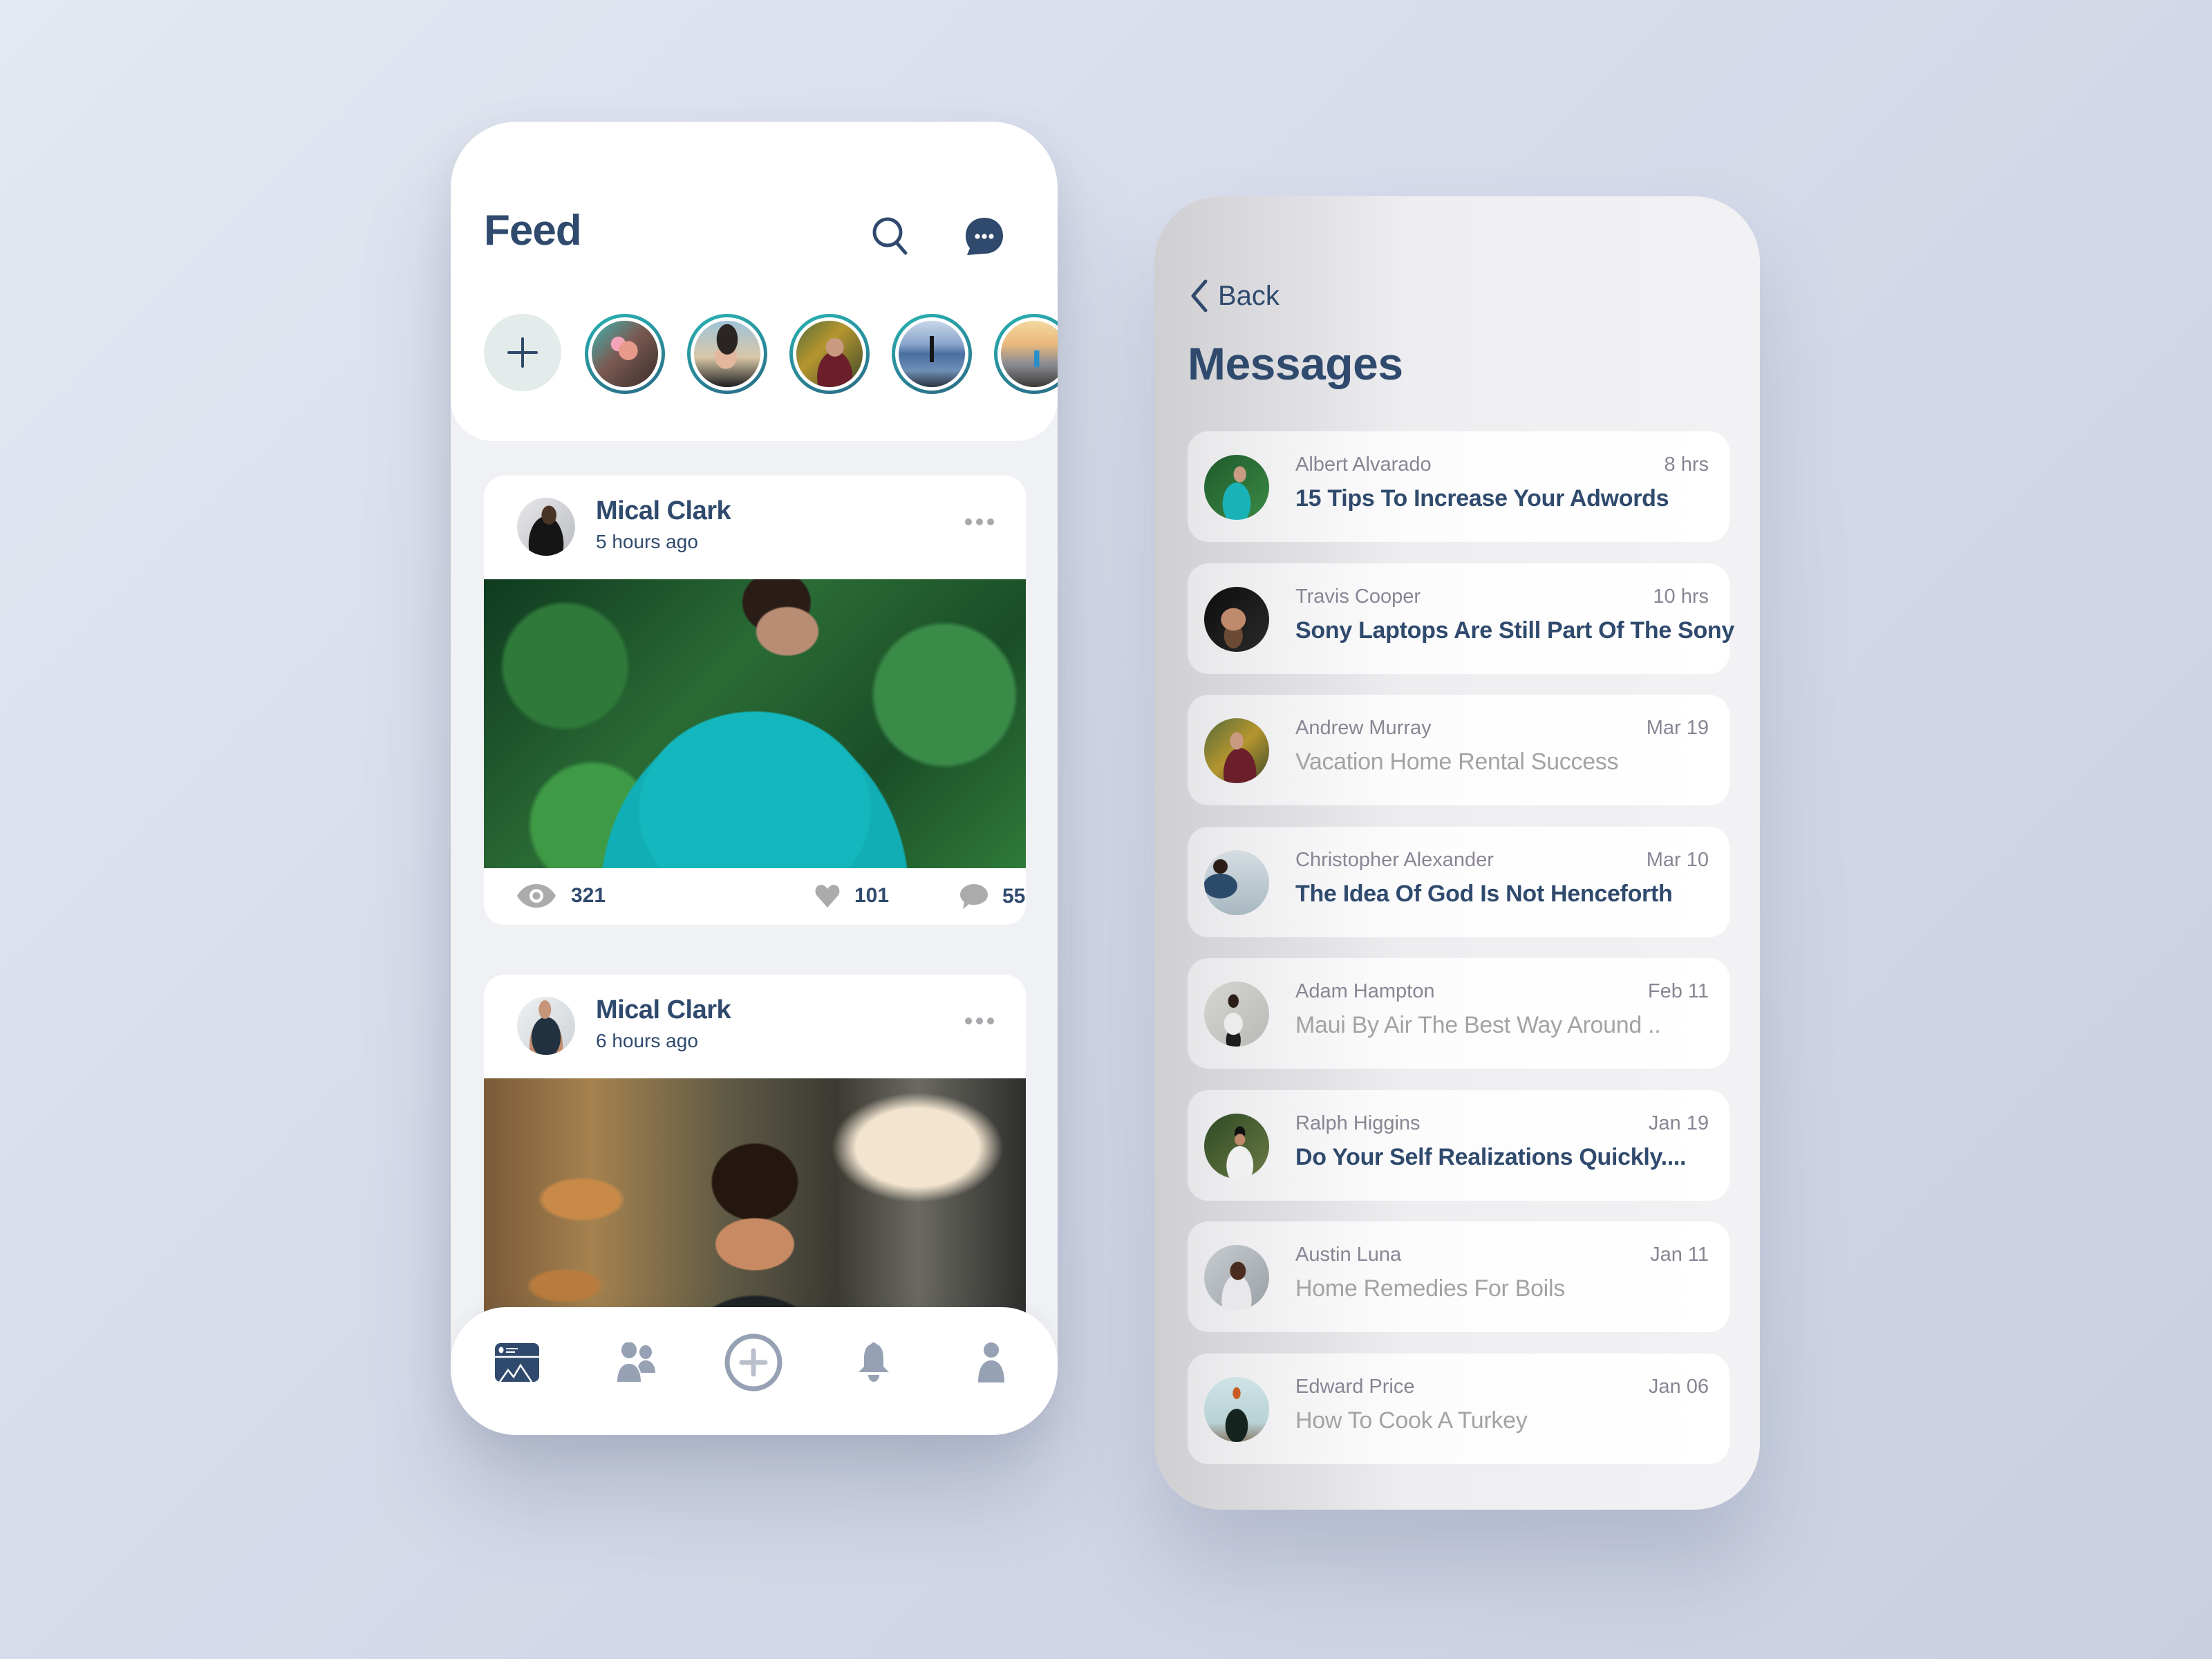 The width and height of the screenshot is (2212, 1659). I want to click on messages-button, so click(984, 236).